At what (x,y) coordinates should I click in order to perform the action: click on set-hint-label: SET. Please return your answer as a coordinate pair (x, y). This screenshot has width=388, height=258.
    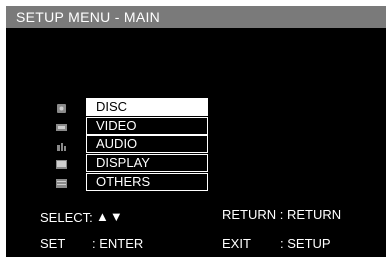
    Looking at the image, I should click on (53, 243).